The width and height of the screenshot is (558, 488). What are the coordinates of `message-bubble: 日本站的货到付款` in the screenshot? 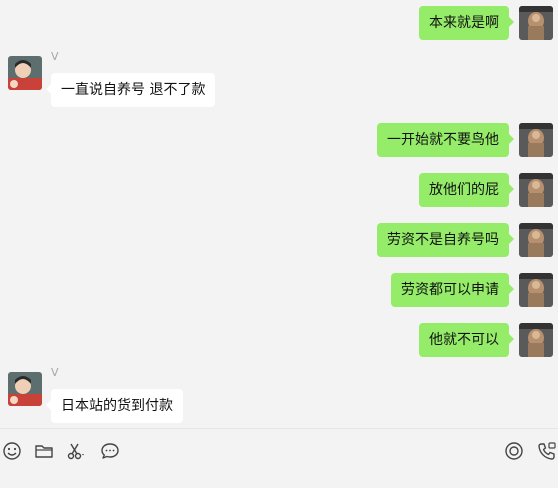 It's located at (114, 406).